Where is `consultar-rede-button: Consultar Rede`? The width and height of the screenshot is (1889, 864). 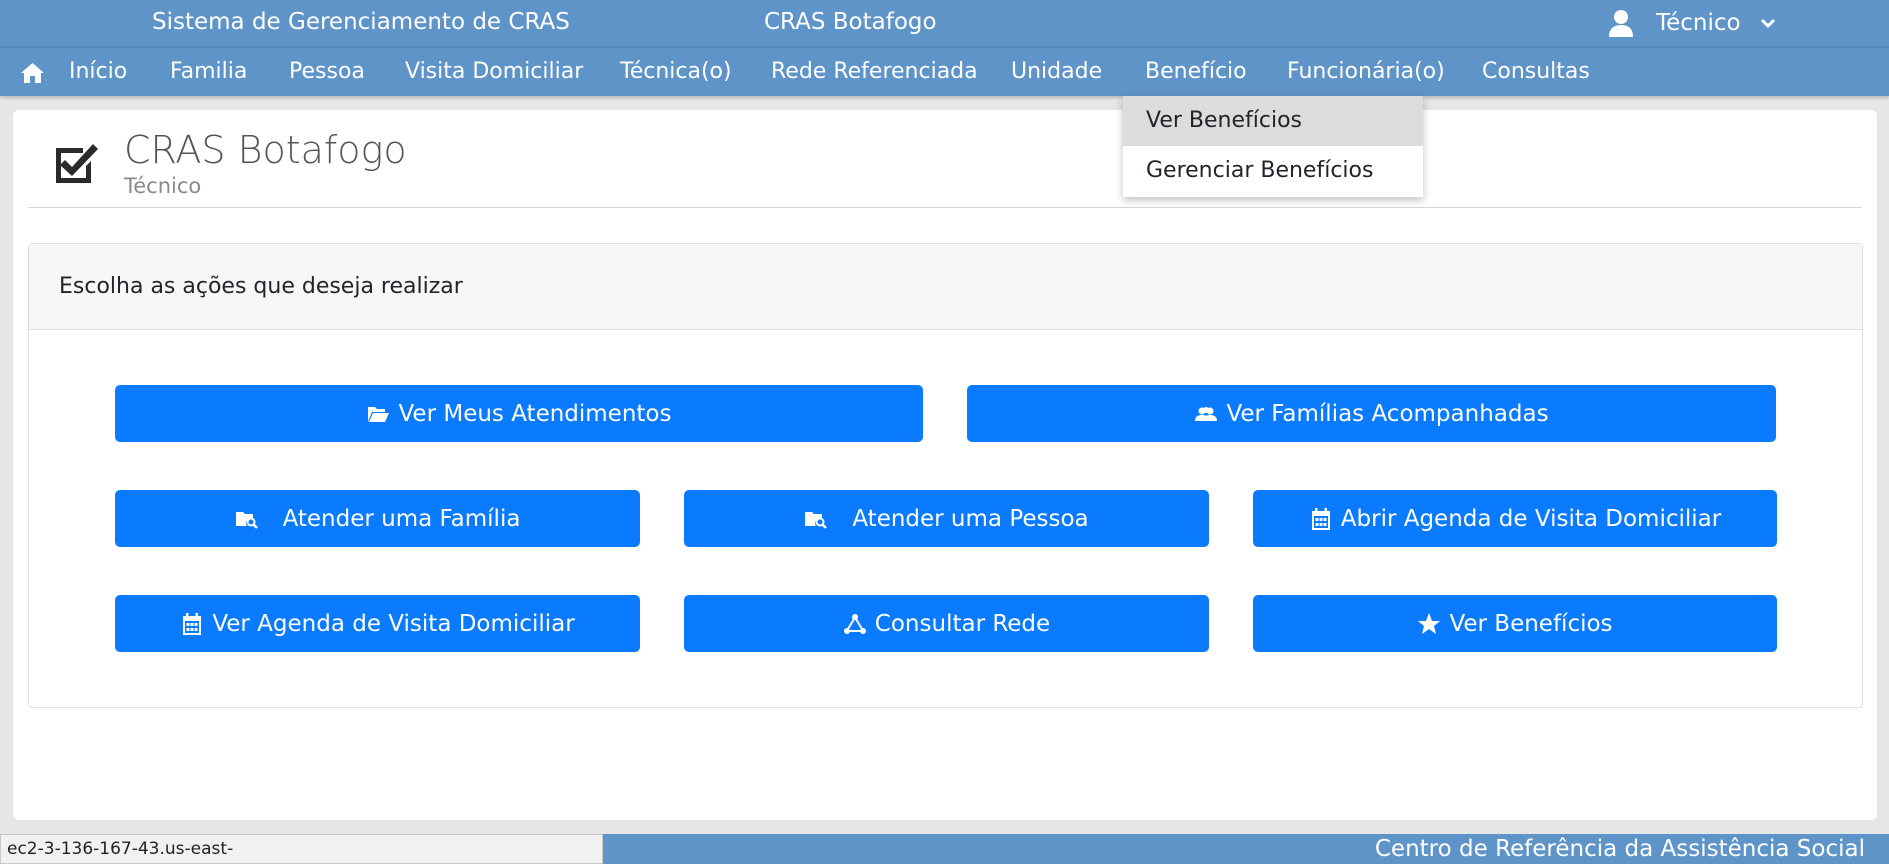 consultar-rede-button: Consultar Rede is located at coordinates (946, 623).